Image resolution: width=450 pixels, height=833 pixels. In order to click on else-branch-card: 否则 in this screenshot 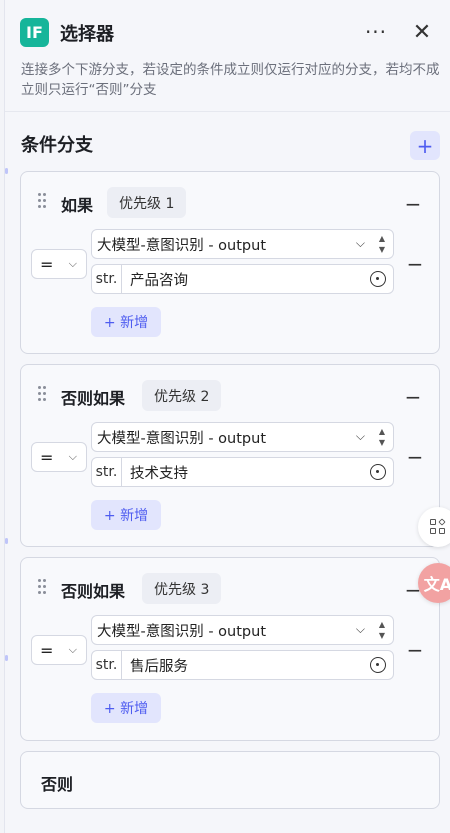, I will do `click(230, 780)`.